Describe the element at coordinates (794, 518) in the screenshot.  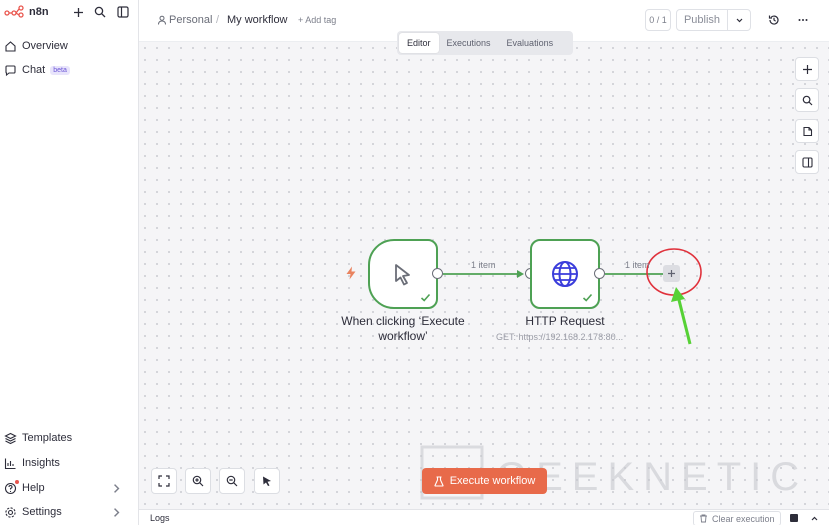
I see `pop-out-icon` at that location.